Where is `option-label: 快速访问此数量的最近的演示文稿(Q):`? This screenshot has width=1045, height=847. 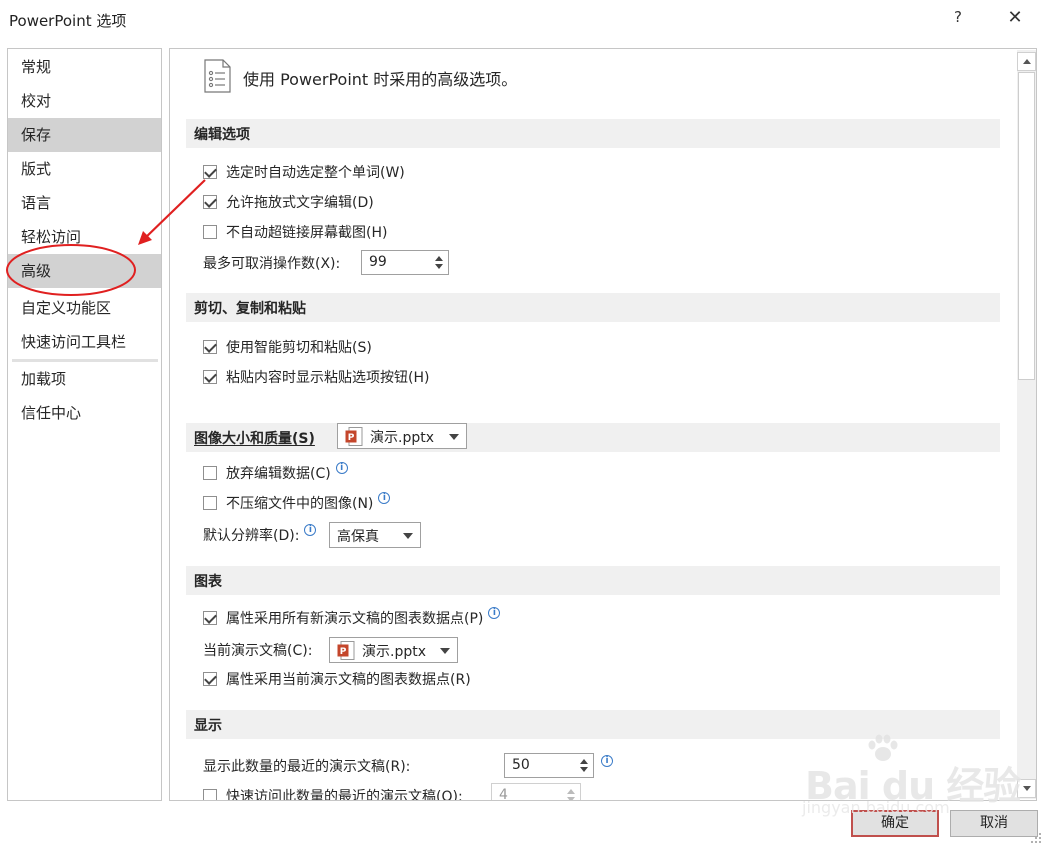
option-label: 快速访问此数量的最近的演示文稿(Q): is located at coordinates (344, 795).